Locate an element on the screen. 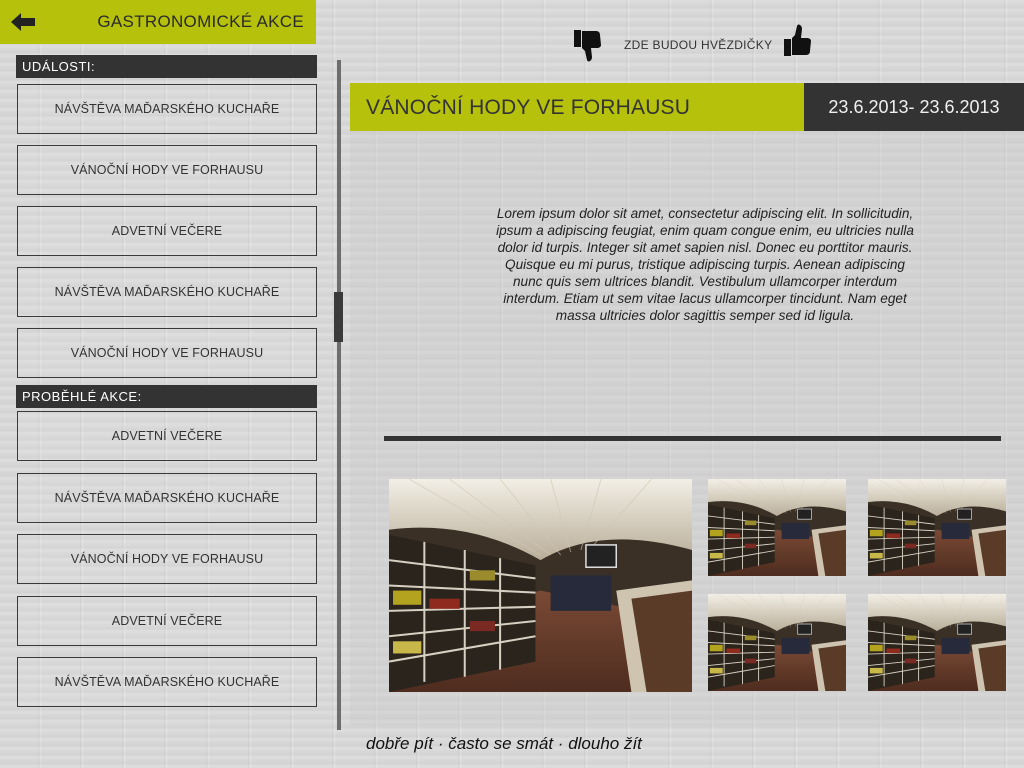  content-divider is located at coordinates (692, 438).